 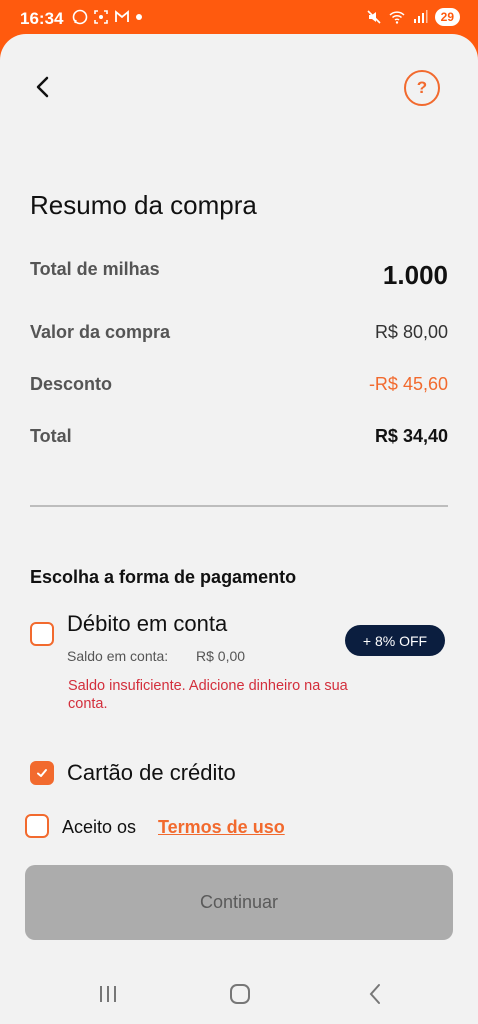 I want to click on payment-section-title: Escolha a forma de pagamento, so click(x=163, y=577).